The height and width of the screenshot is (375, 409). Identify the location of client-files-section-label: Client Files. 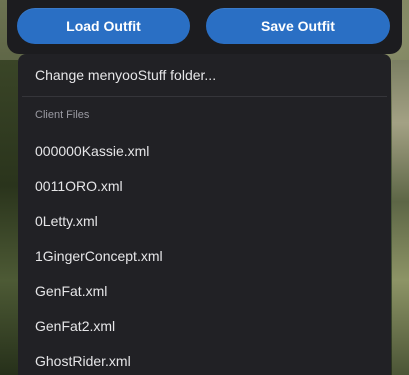
(62, 115).